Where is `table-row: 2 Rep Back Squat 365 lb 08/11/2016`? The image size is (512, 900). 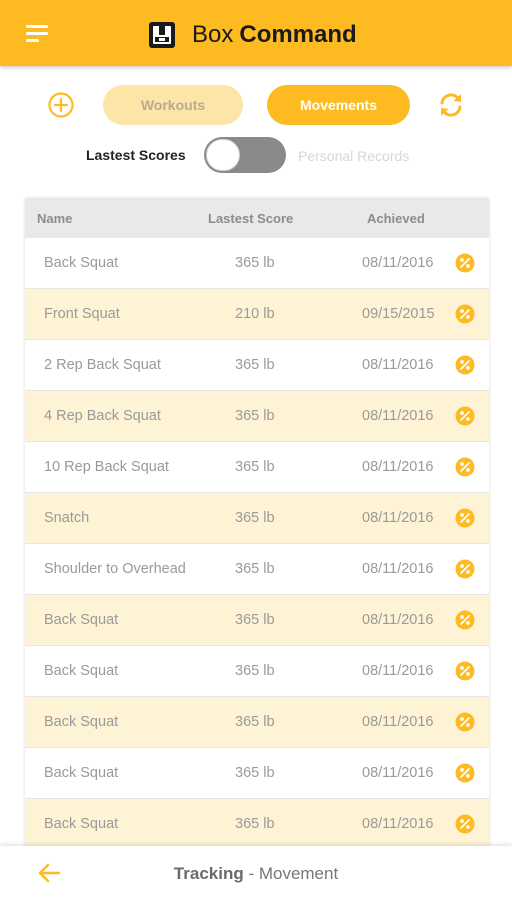 table-row: 2 Rep Back Squat 365 lb 08/11/2016 is located at coordinates (257, 365).